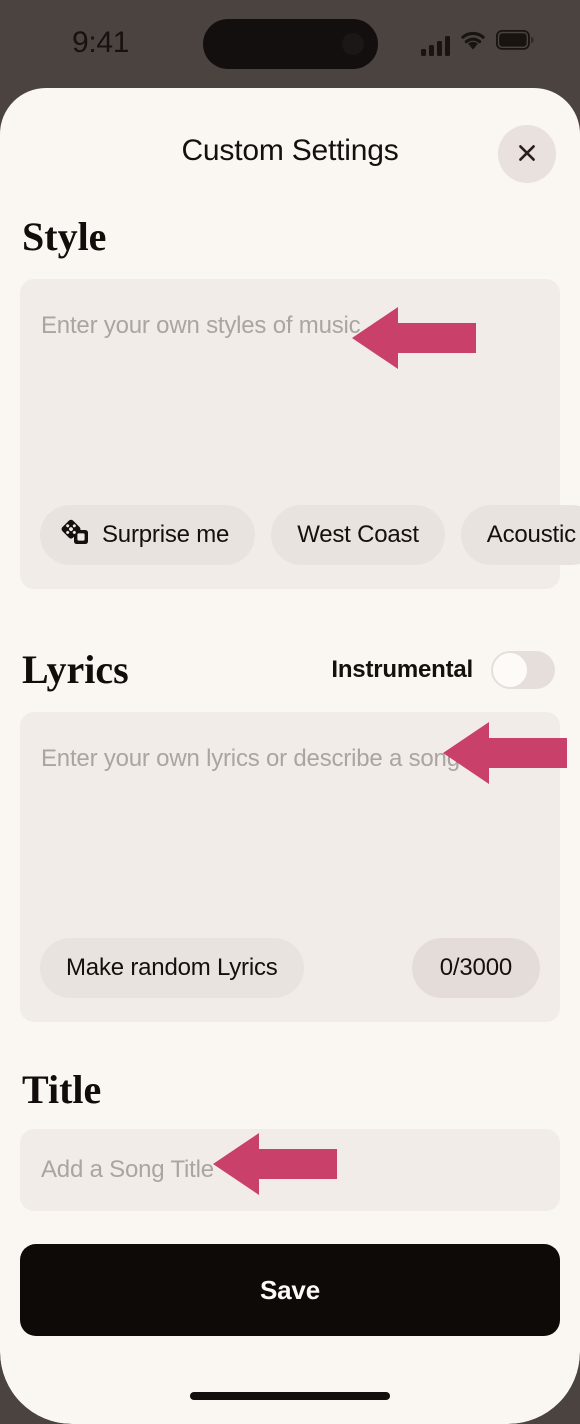 This screenshot has width=580, height=1424. What do you see at coordinates (475, 968) in the screenshot?
I see `lyrics-character-counter: 0/3000` at bounding box center [475, 968].